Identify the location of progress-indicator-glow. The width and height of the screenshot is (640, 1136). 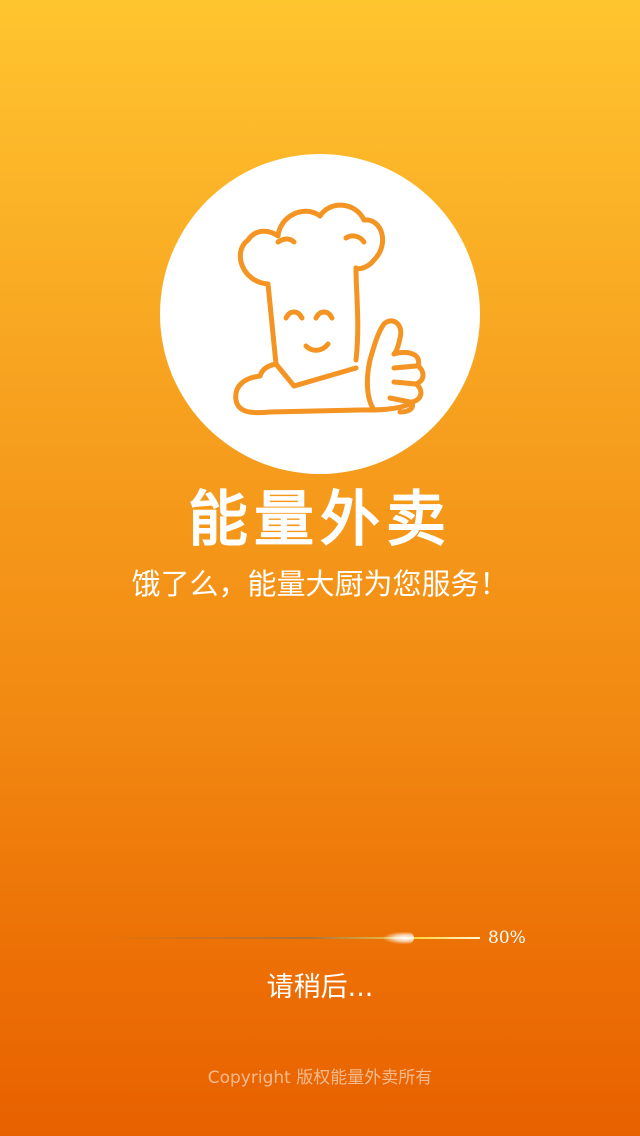
(399, 938).